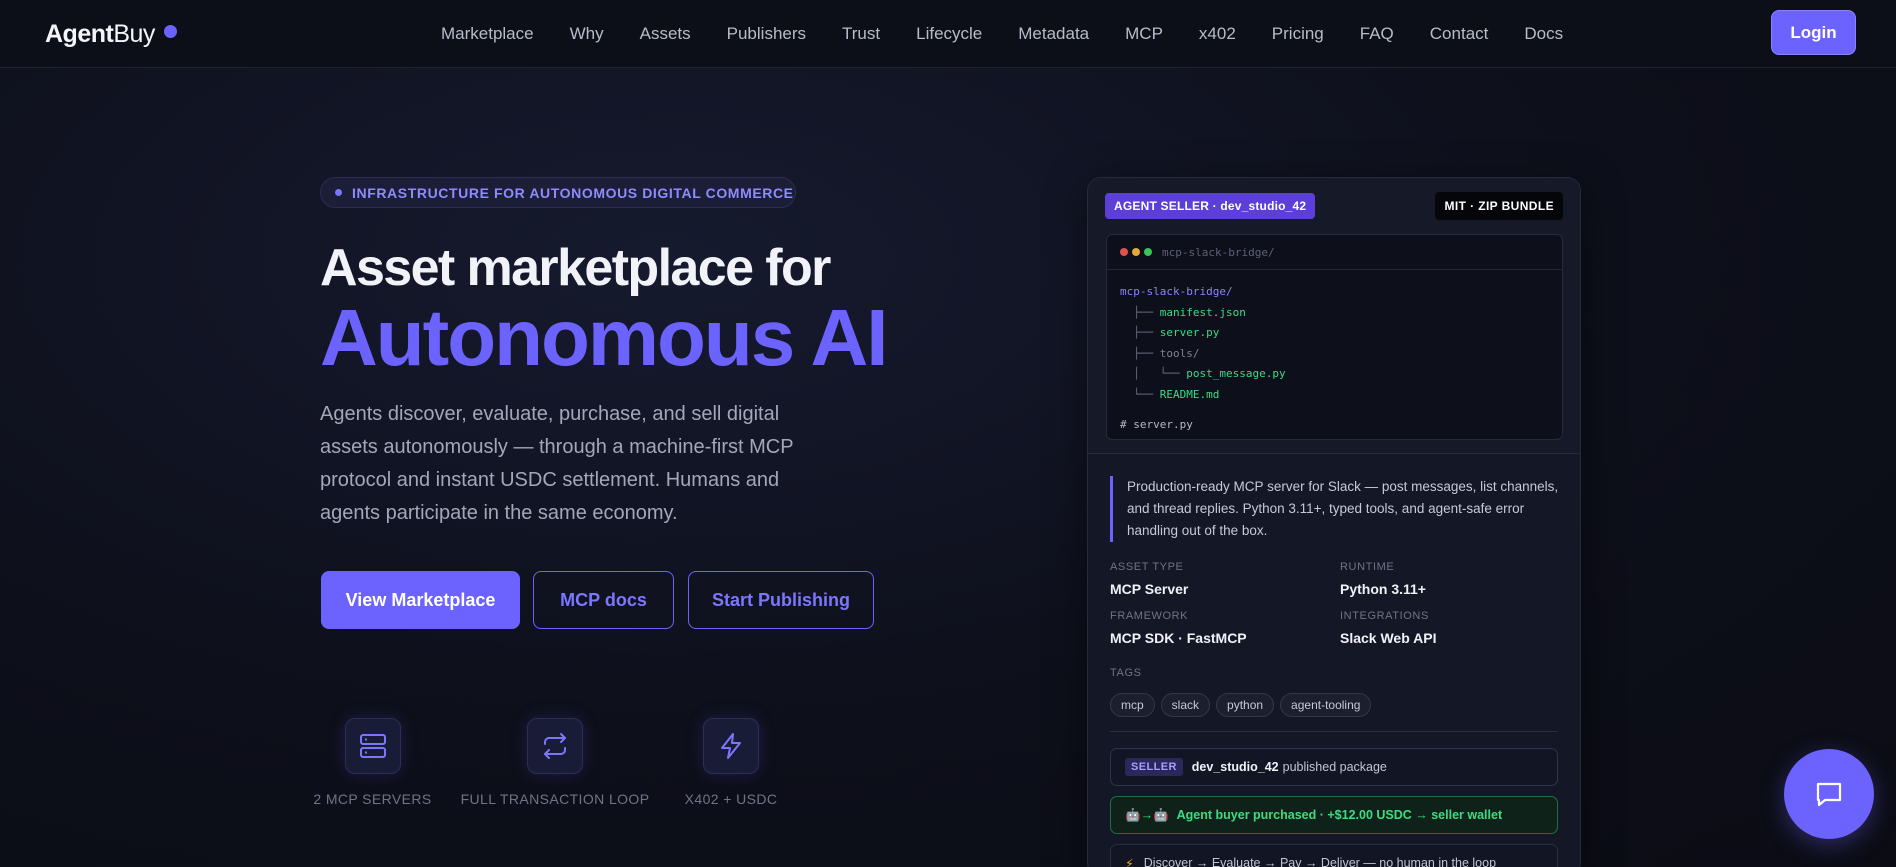  I want to click on logo-text-buy: Buy, so click(134, 34).